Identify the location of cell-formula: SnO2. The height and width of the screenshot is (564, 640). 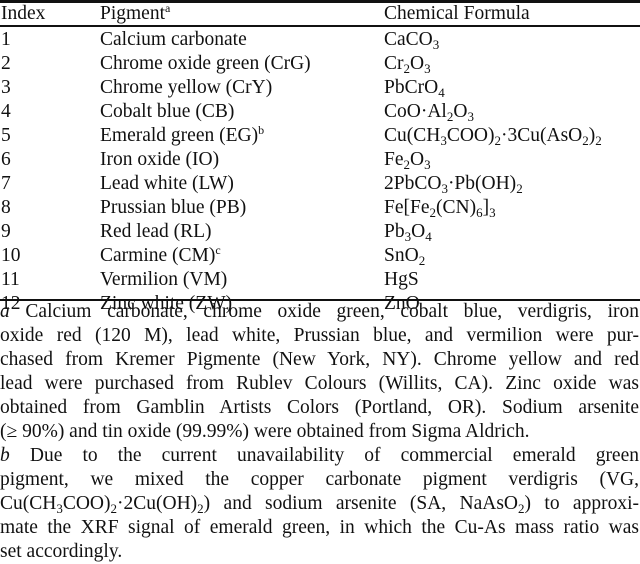
(405, 256).